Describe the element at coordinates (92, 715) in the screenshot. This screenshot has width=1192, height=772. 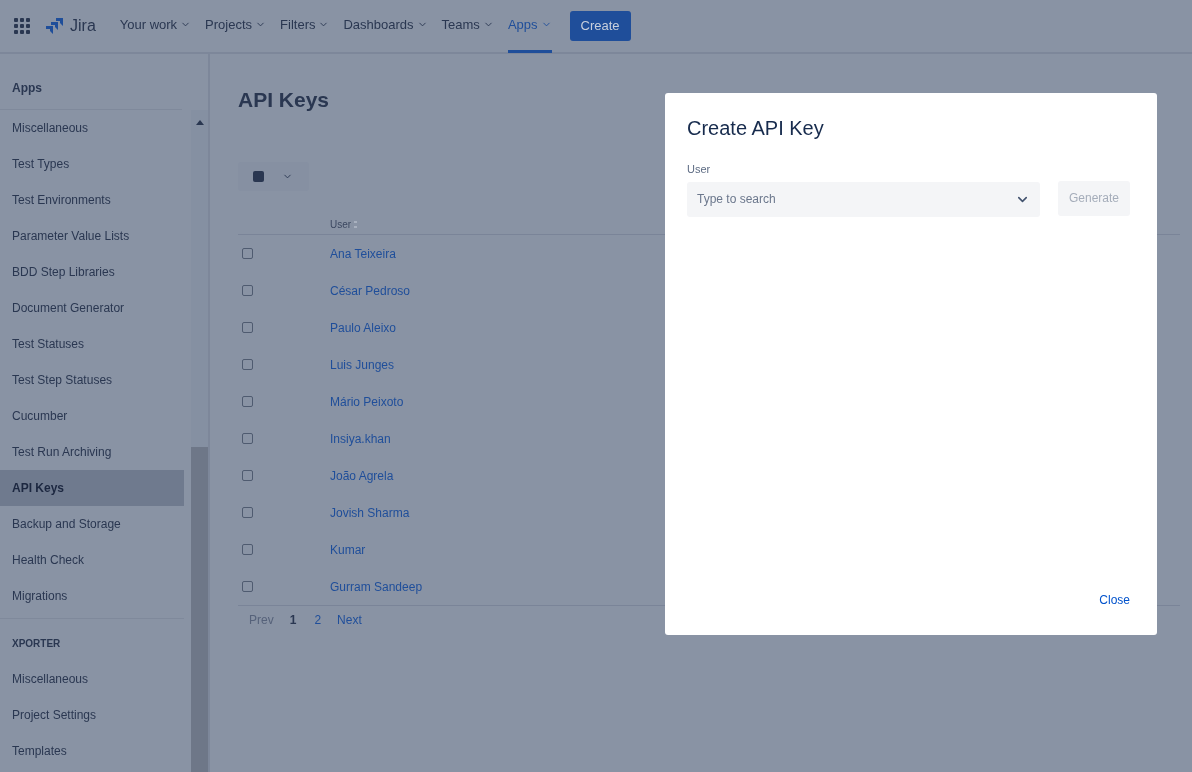
I see `sidebar-item: Project Settings` at that location.